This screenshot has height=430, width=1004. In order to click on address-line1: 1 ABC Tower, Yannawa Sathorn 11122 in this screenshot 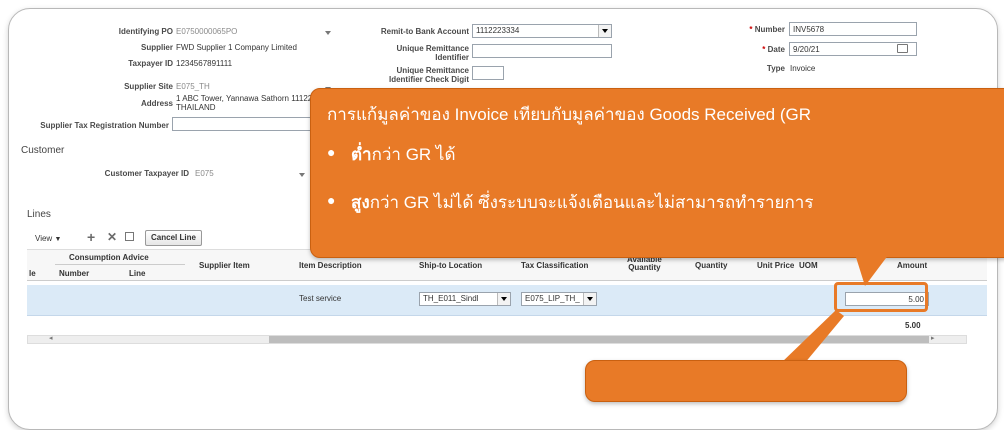, I will do `click(244, 98)`.